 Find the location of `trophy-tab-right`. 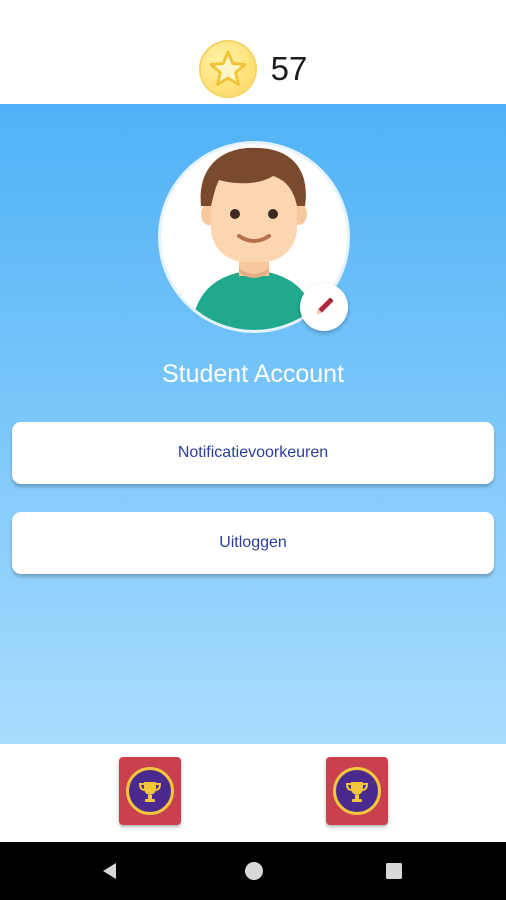

trophy-tab-right is located at coordinates (357, 791).